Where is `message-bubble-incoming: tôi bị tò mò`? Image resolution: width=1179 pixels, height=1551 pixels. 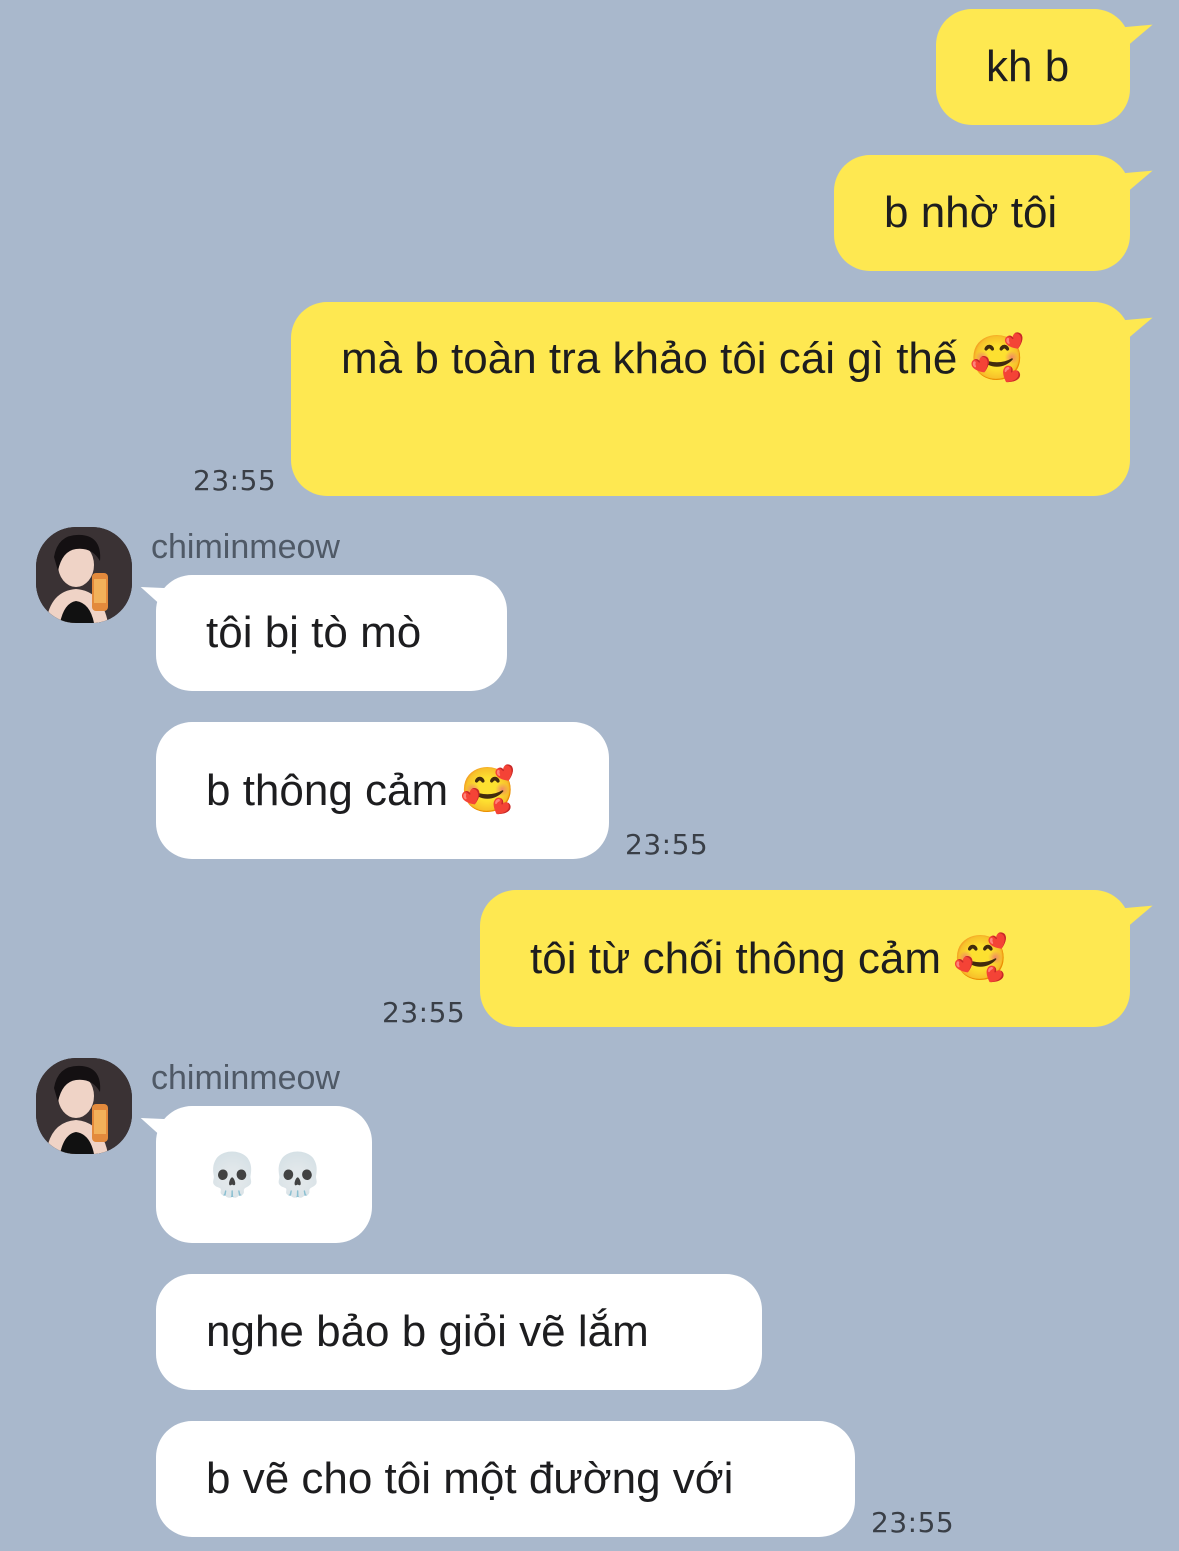
message-bubble-incoming: tôi bị tò mò is located at coordinates (331, 633).